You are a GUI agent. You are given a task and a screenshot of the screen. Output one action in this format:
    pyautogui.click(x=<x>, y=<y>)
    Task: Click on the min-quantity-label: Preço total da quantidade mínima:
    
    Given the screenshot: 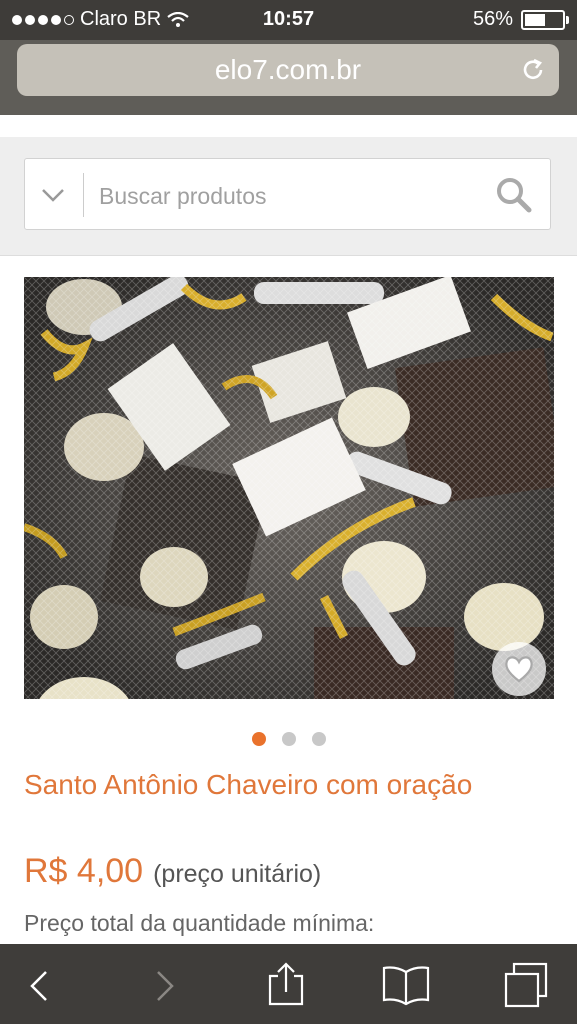 What is the action you would take?
    pyautogui.click(x=199, y=923)
    